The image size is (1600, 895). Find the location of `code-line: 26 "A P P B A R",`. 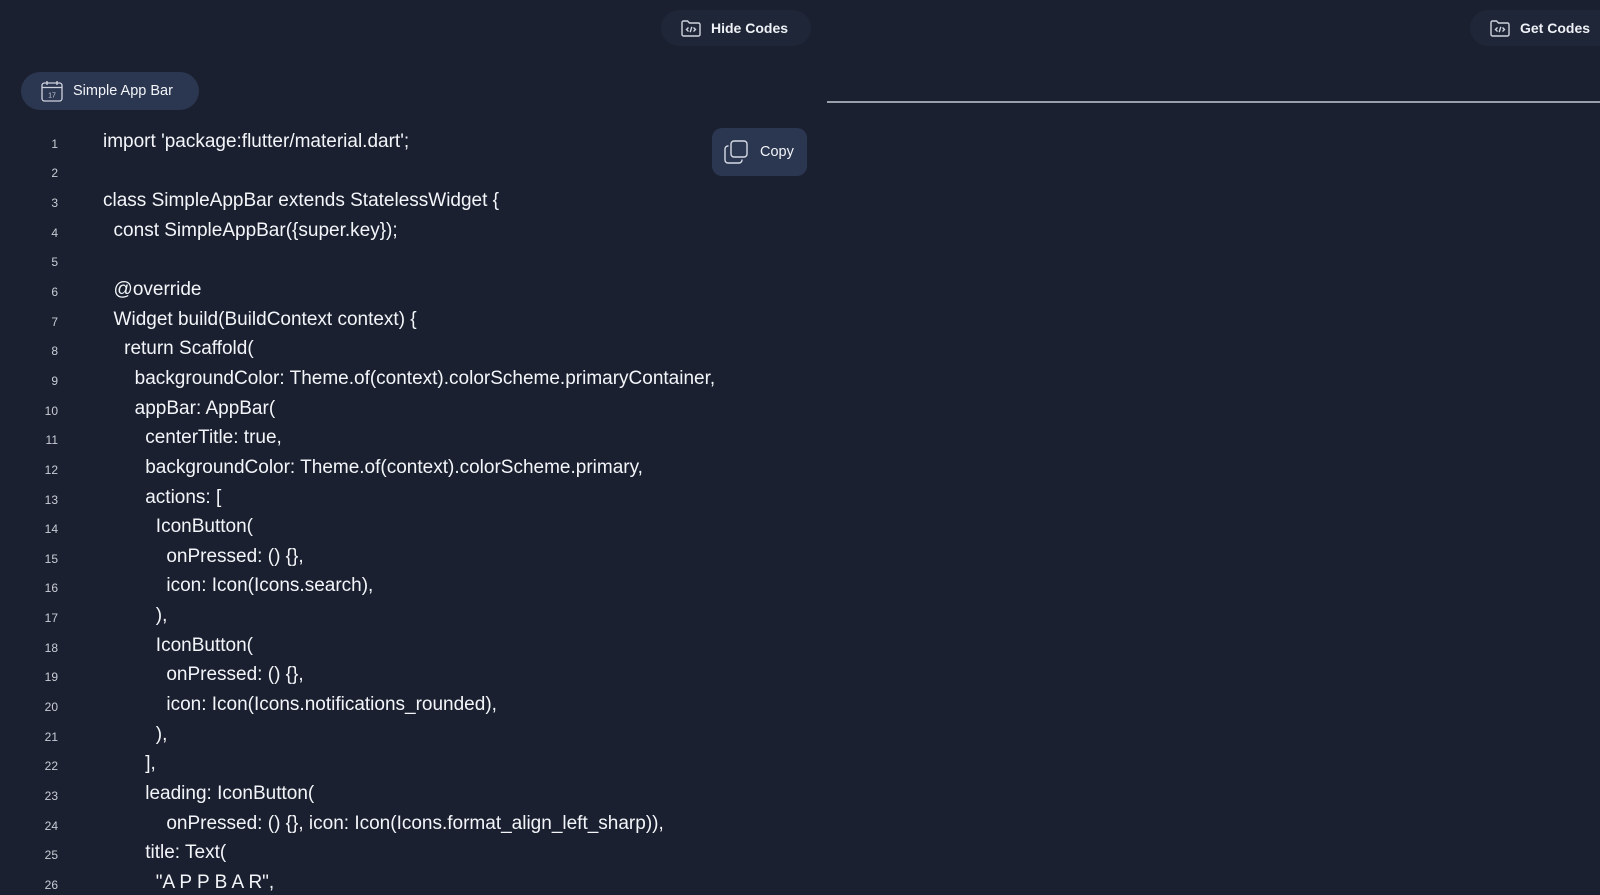

code-line: 26 "A P P B A R", is located at coordinates (410, 881).